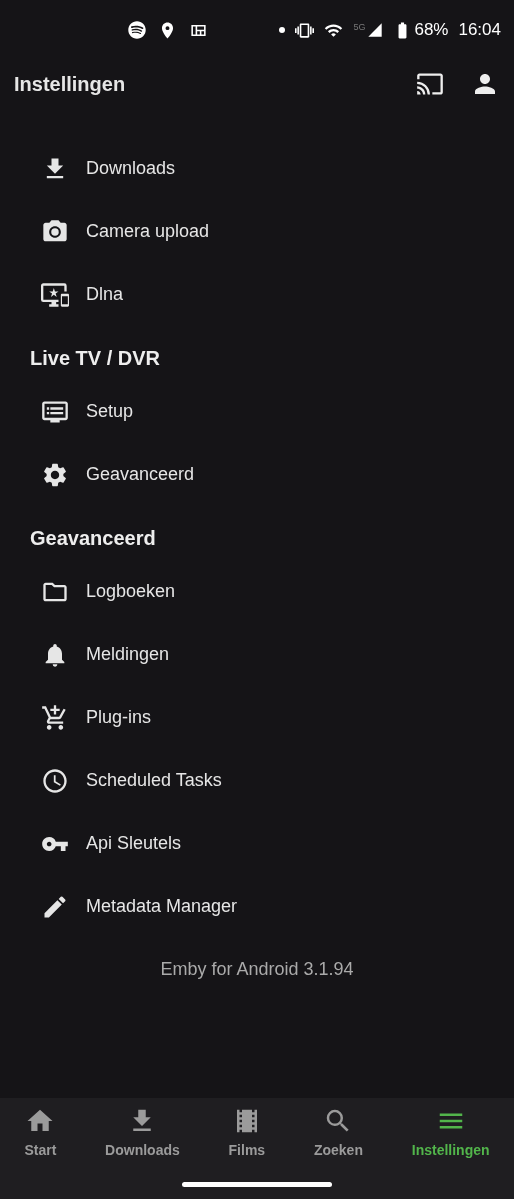 The image size is (514, 1199). Describe the element at coordinates (128, 654) in the screenshot. I see `settings-item: Meldingen` at that location.